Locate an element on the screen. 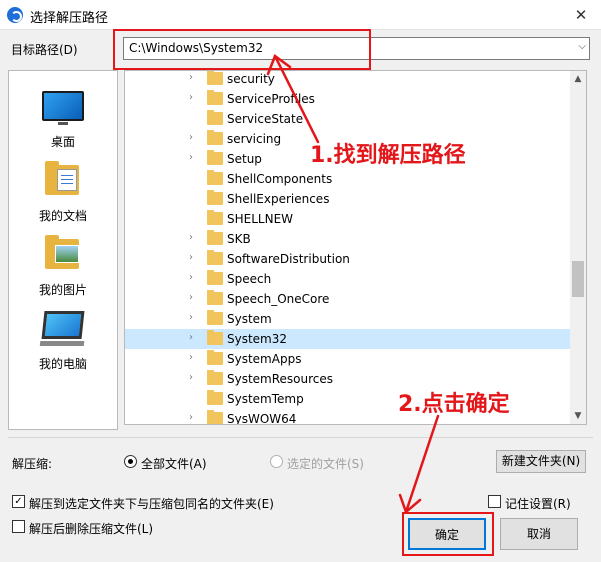 The height and width of the screenshot is (562, 601). tree-row: › System32 is located at coordinates (348, 339).